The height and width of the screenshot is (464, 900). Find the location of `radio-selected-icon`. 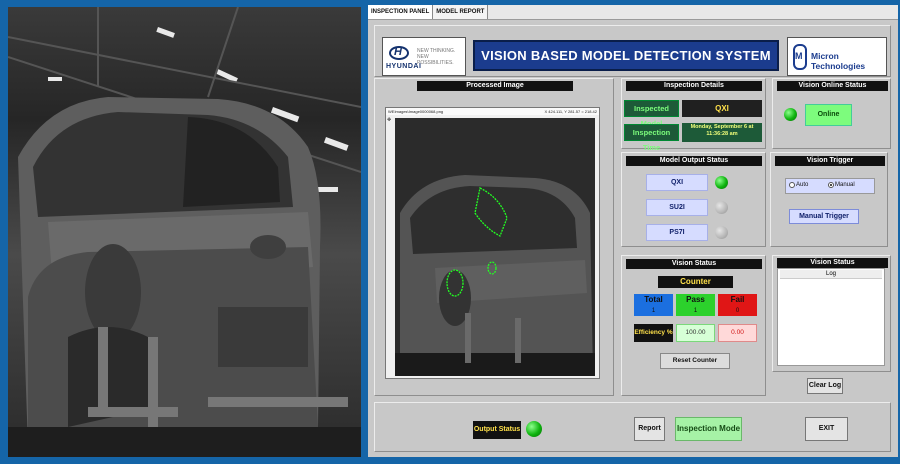

radio-selected-icon is located at coordinates (831, 185).